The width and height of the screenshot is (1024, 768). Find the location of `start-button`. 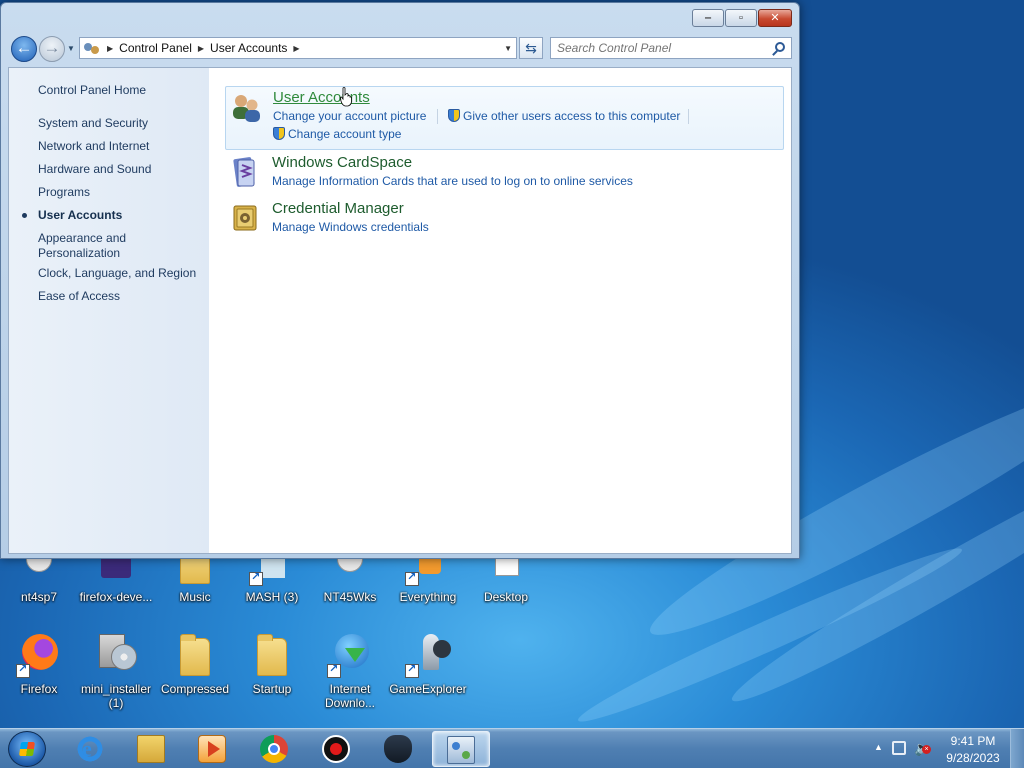

start-button is located at coordinates (27, 749).